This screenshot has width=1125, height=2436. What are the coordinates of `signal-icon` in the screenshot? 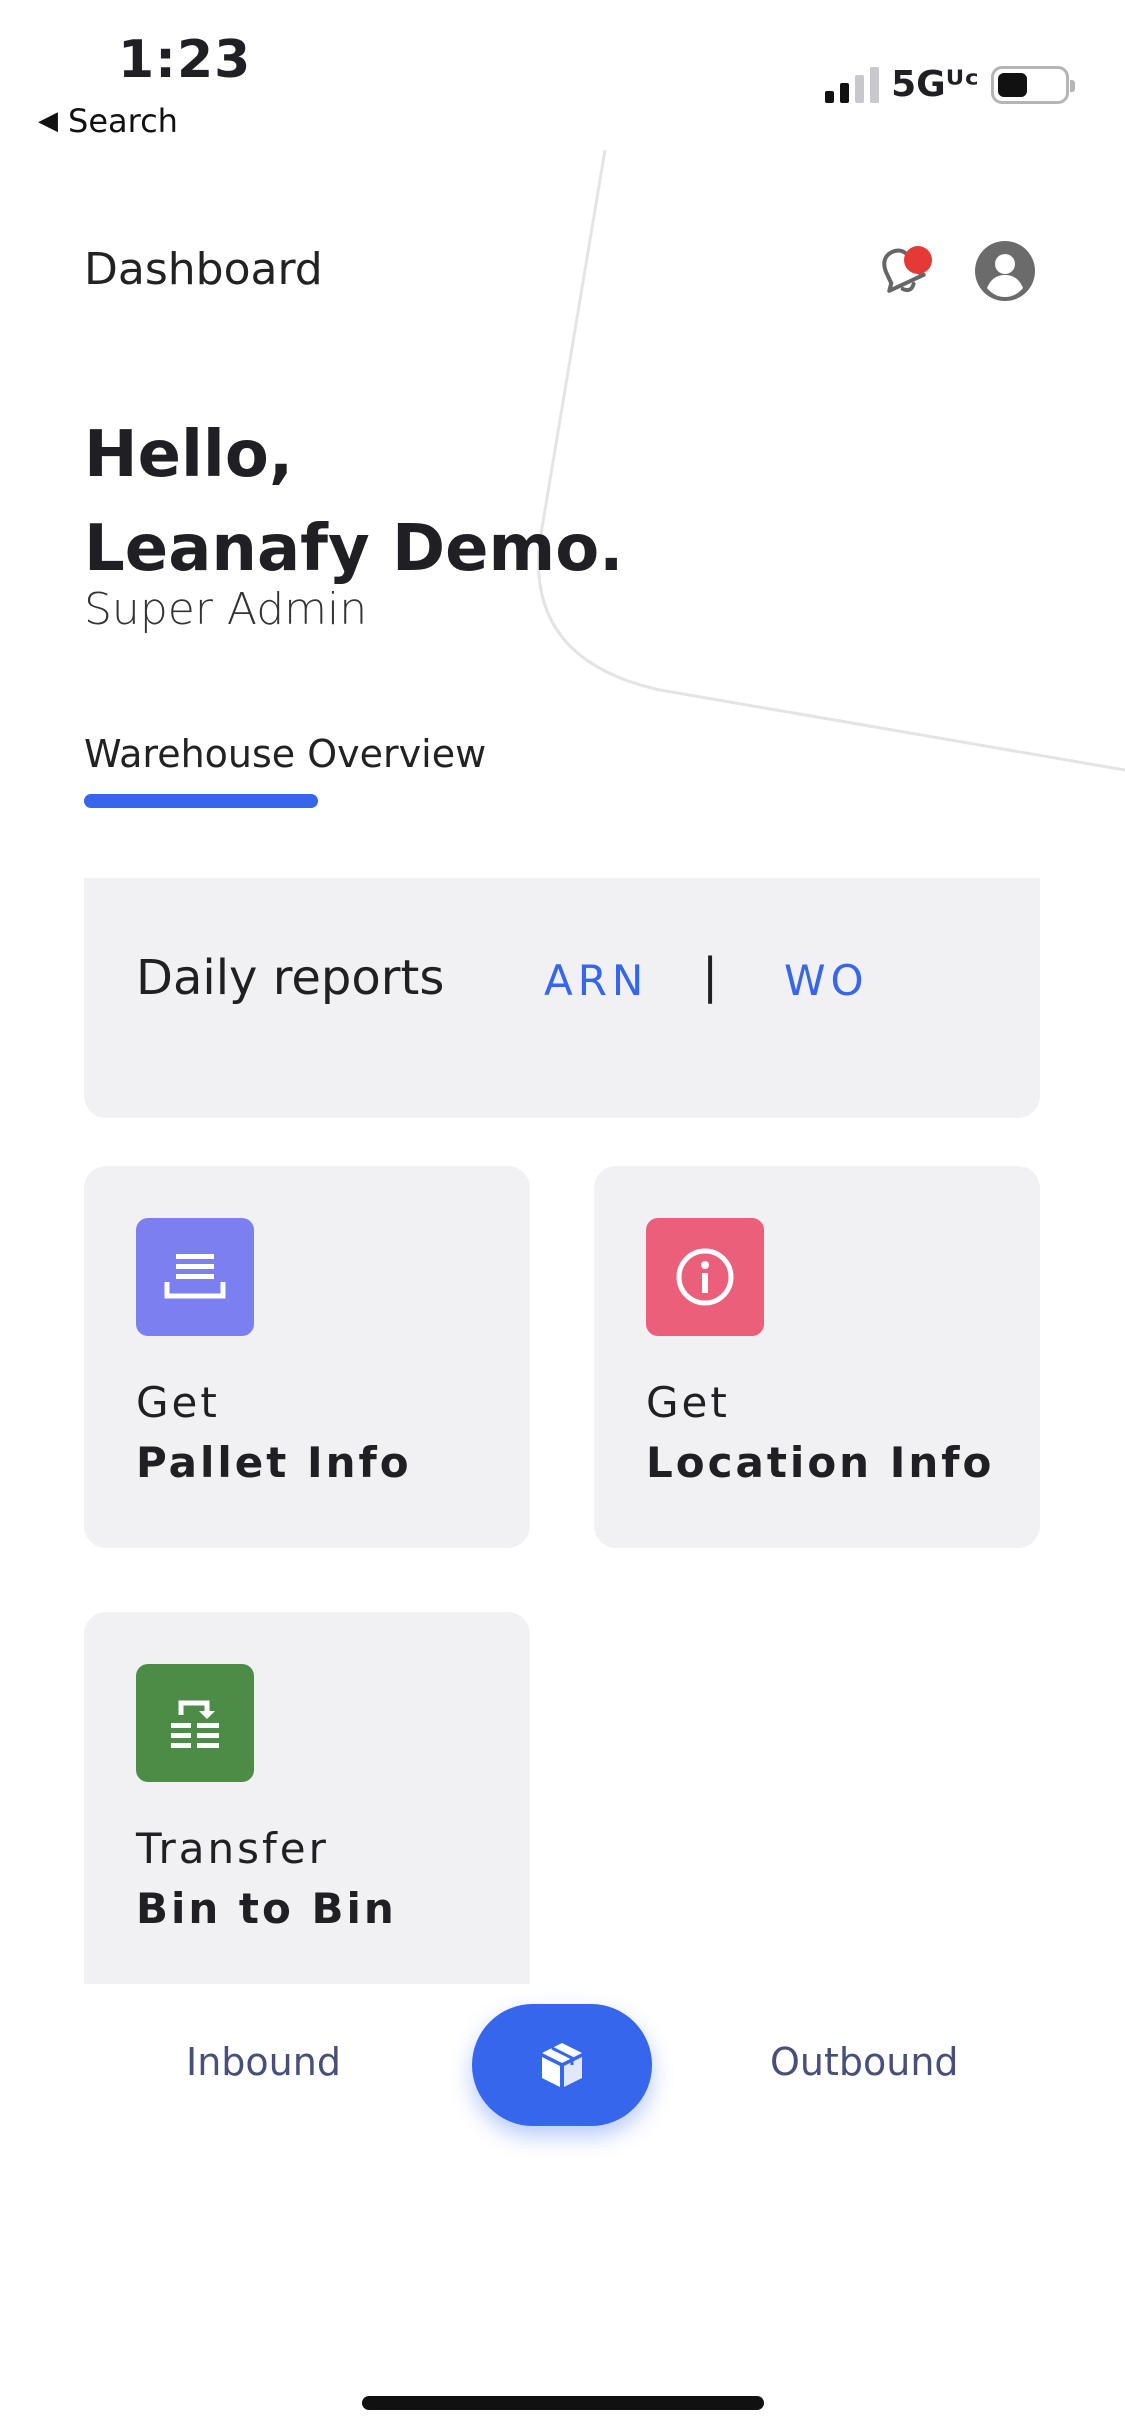 It's located at (852, 84).